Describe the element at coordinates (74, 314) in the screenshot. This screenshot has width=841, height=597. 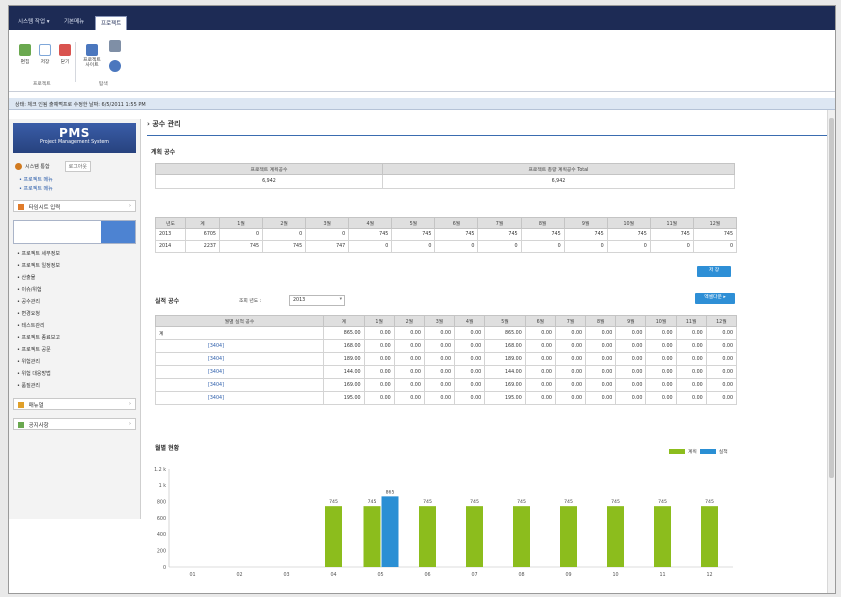
I see `sidebar-item: • 변경요청` at that location.